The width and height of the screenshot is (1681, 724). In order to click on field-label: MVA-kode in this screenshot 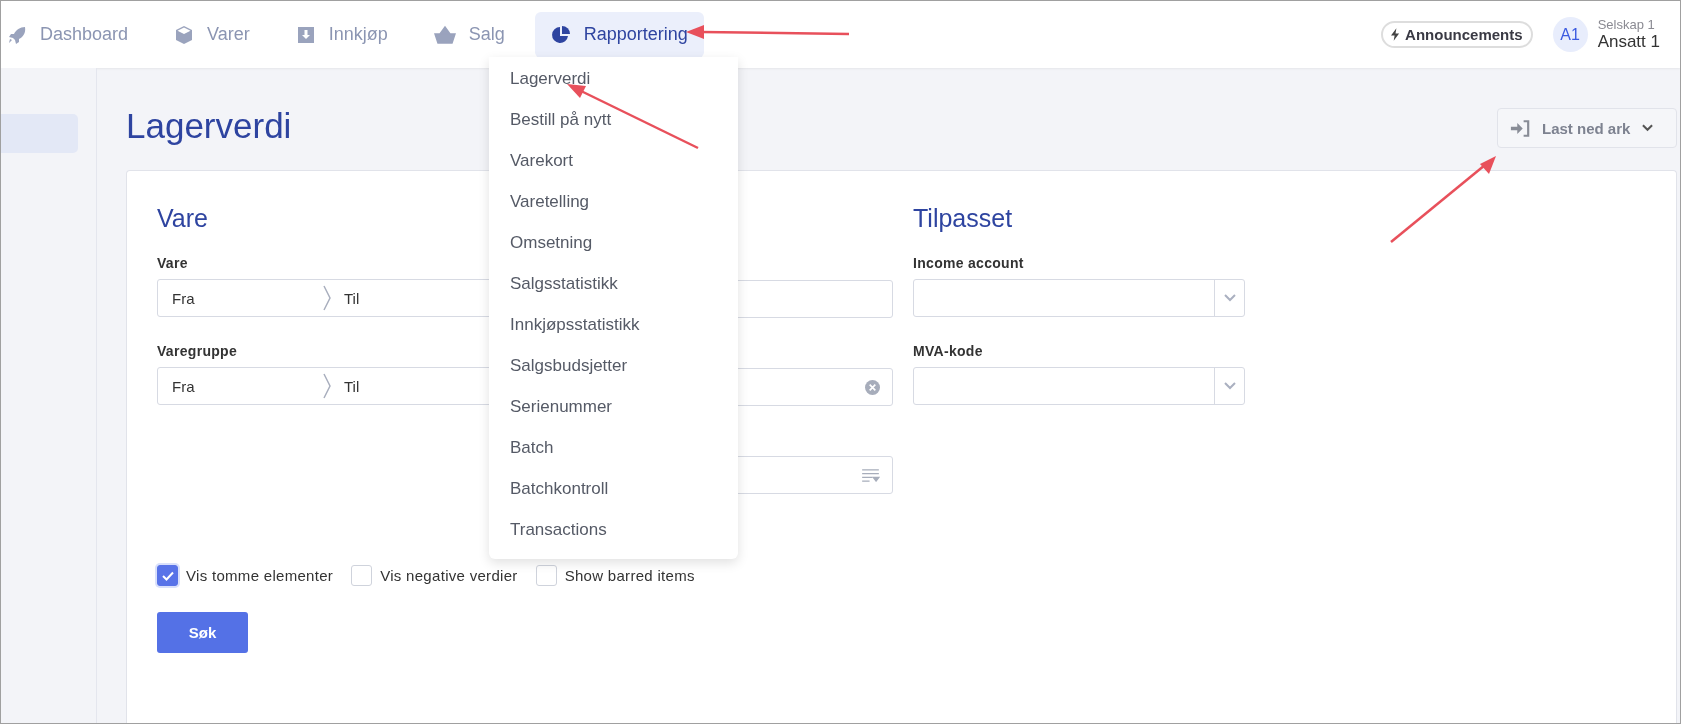, I will do `click(948, 351)`.